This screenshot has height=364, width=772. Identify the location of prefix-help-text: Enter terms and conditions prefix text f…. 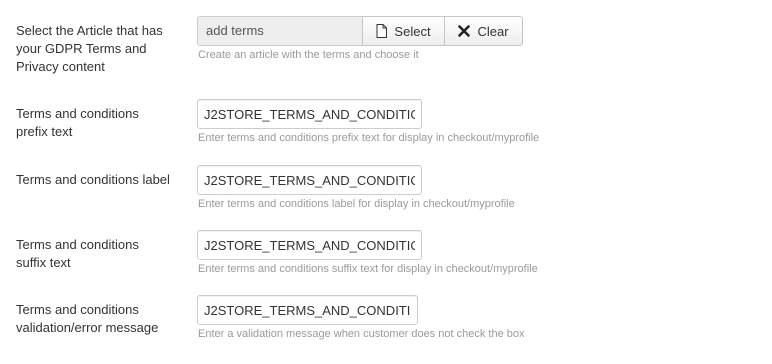
(369, 138).